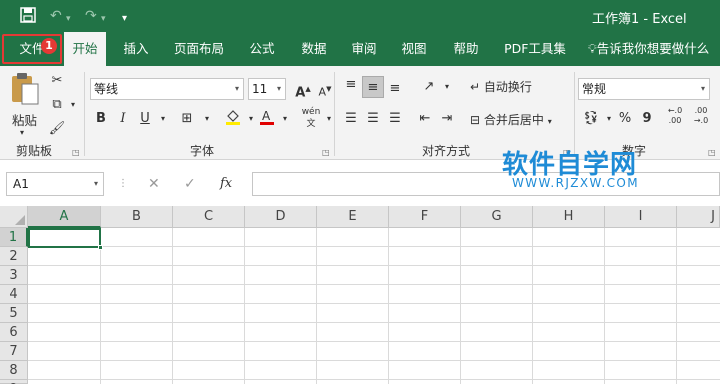  I want to click on column-header: I, so click(641, 217).